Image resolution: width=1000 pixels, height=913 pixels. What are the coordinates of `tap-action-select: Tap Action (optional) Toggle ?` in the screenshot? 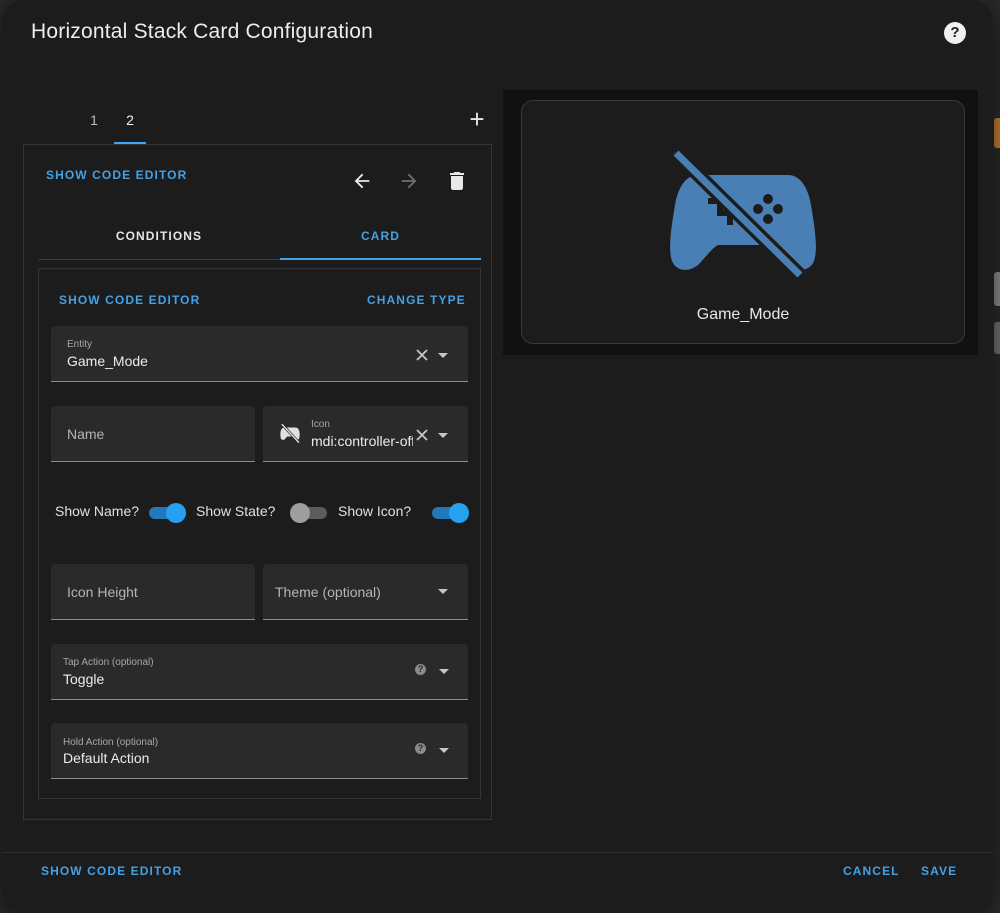 It's located at (259, 672).